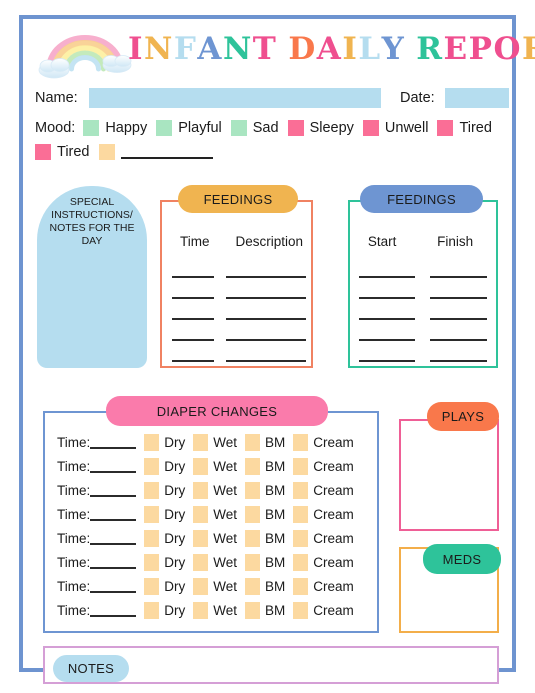 The height and width of the screenshot is (693, 535). What do you see at coordinates (115, 128) in the screenshot?
I see `mood-option: Happy` at bounding box center [115, 128].